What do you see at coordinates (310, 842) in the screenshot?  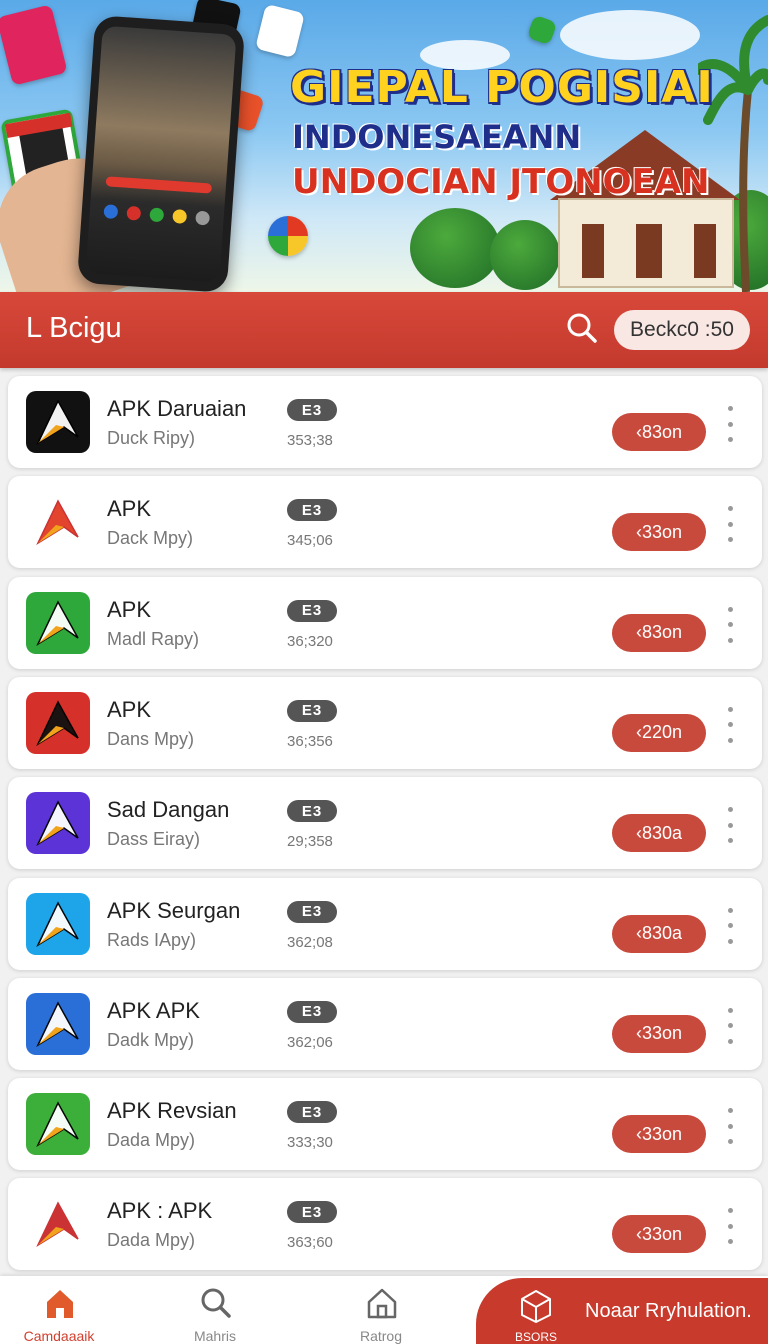 I see `app-stat: 29;358` at bounding box center [310, 842].